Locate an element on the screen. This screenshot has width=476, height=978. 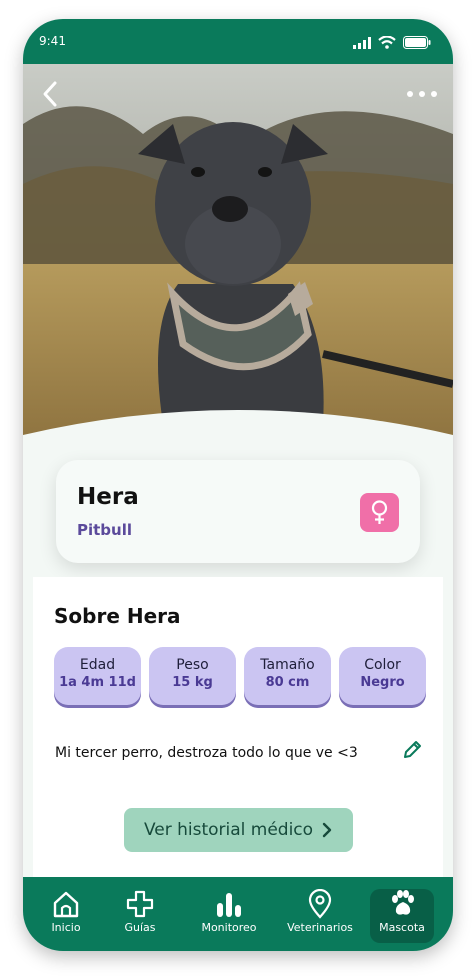
tab-inicio: Inicio is located at coordinates (66, 916).